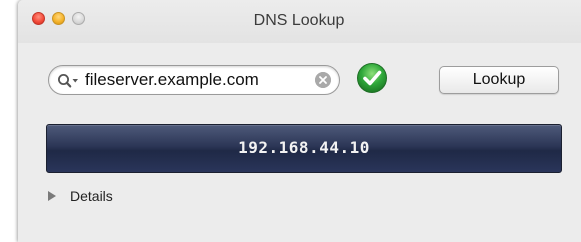 The image size is (581, 242). What do you see at coordinates (52, 196) in the screenshot?
I see `disclosure-triangle-icon` at bounding box center [52, 196].